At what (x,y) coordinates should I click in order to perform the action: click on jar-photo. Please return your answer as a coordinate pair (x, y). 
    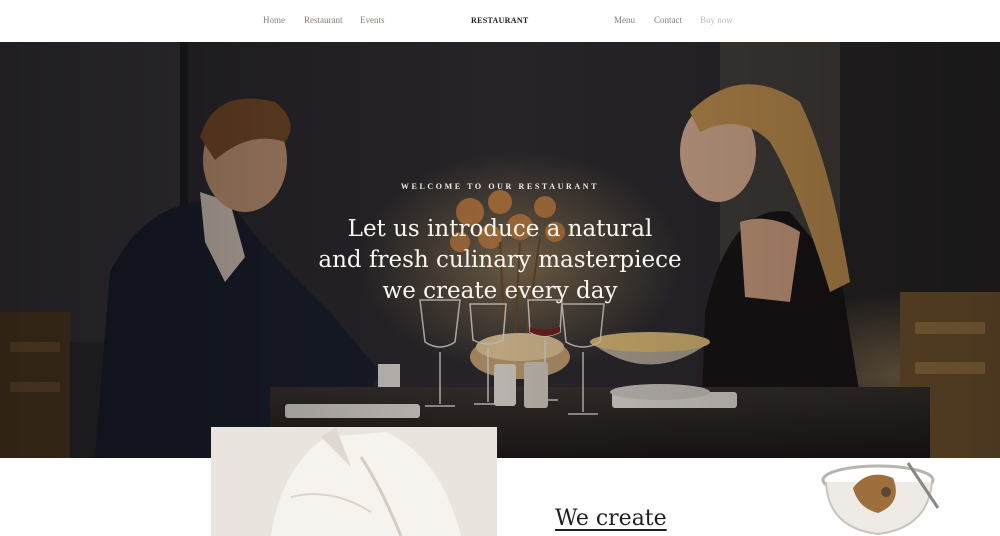
    Looking at the image, I should click on (883, 497).